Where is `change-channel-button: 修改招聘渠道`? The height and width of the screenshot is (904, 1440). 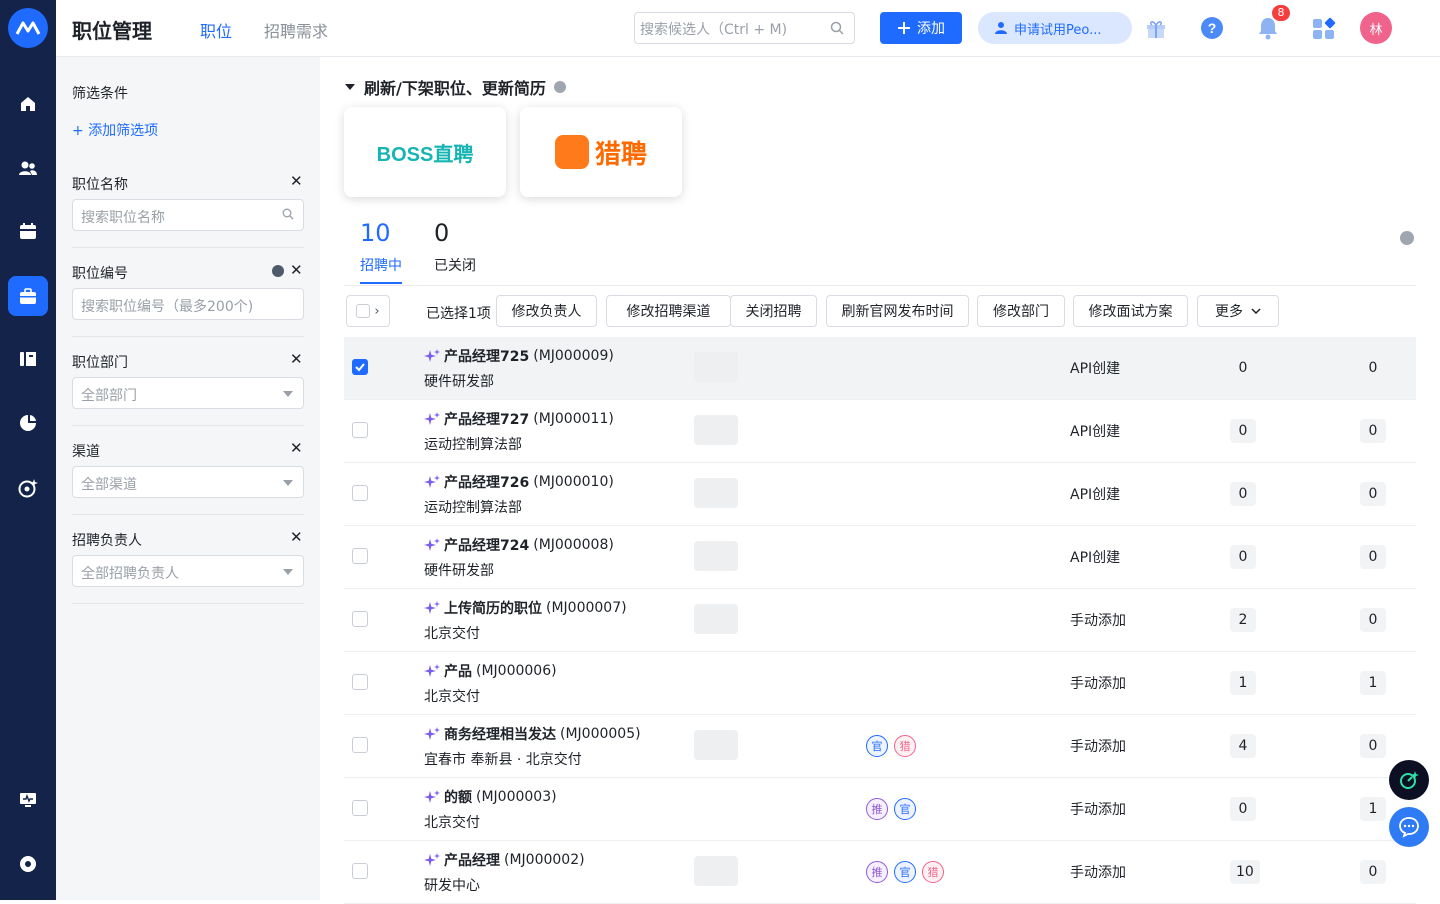 change-channel-button: 修改招聘渠道 is located at coordinates (668, 311).